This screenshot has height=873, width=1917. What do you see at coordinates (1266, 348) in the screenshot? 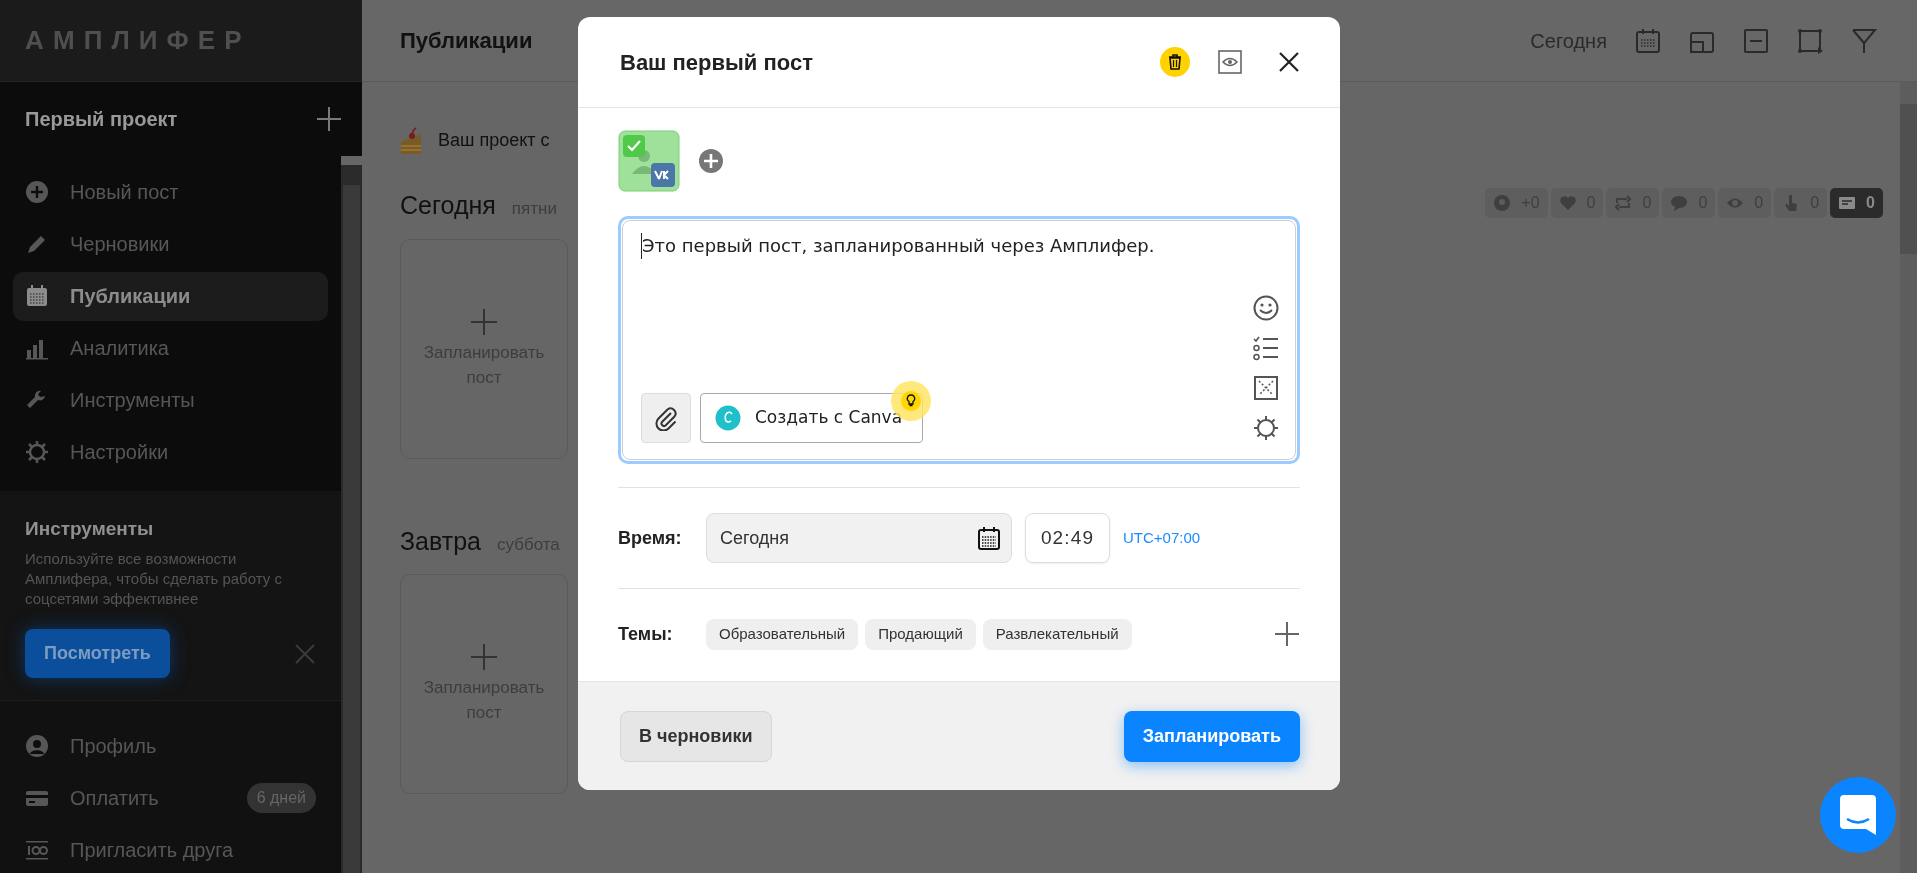
I see `checklist-icon` at bounding box center [1266, 348].